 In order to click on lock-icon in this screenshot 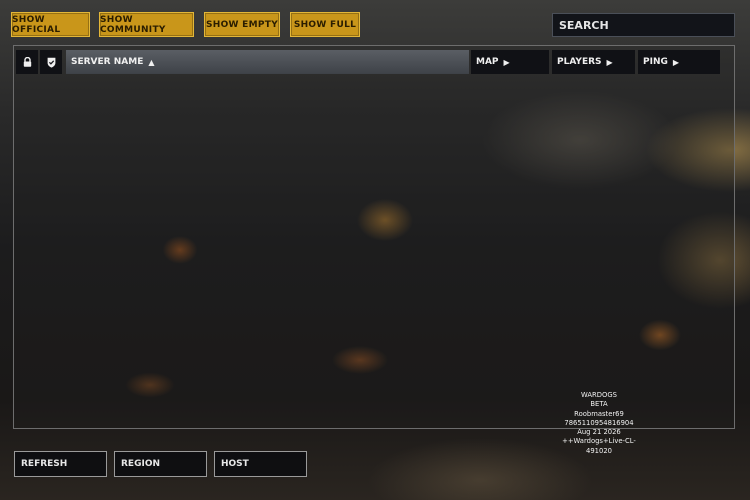, I will do `click(27, 62)`.